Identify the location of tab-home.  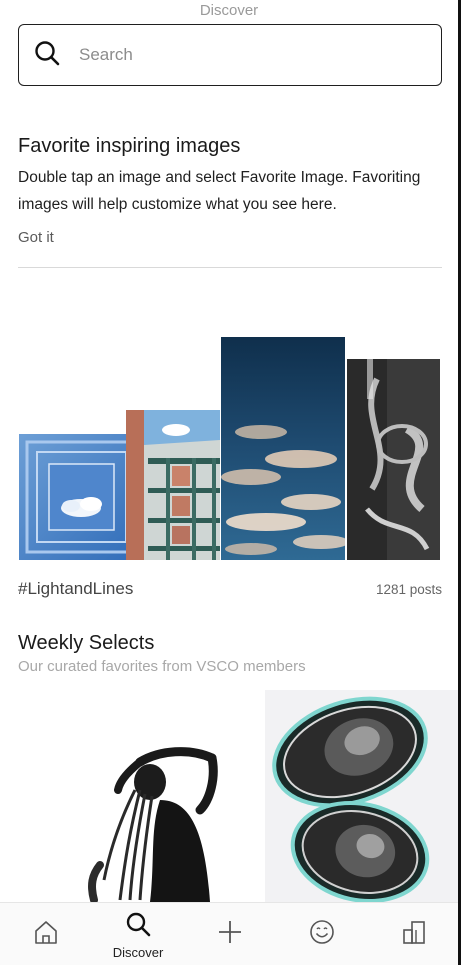
(46, 934).